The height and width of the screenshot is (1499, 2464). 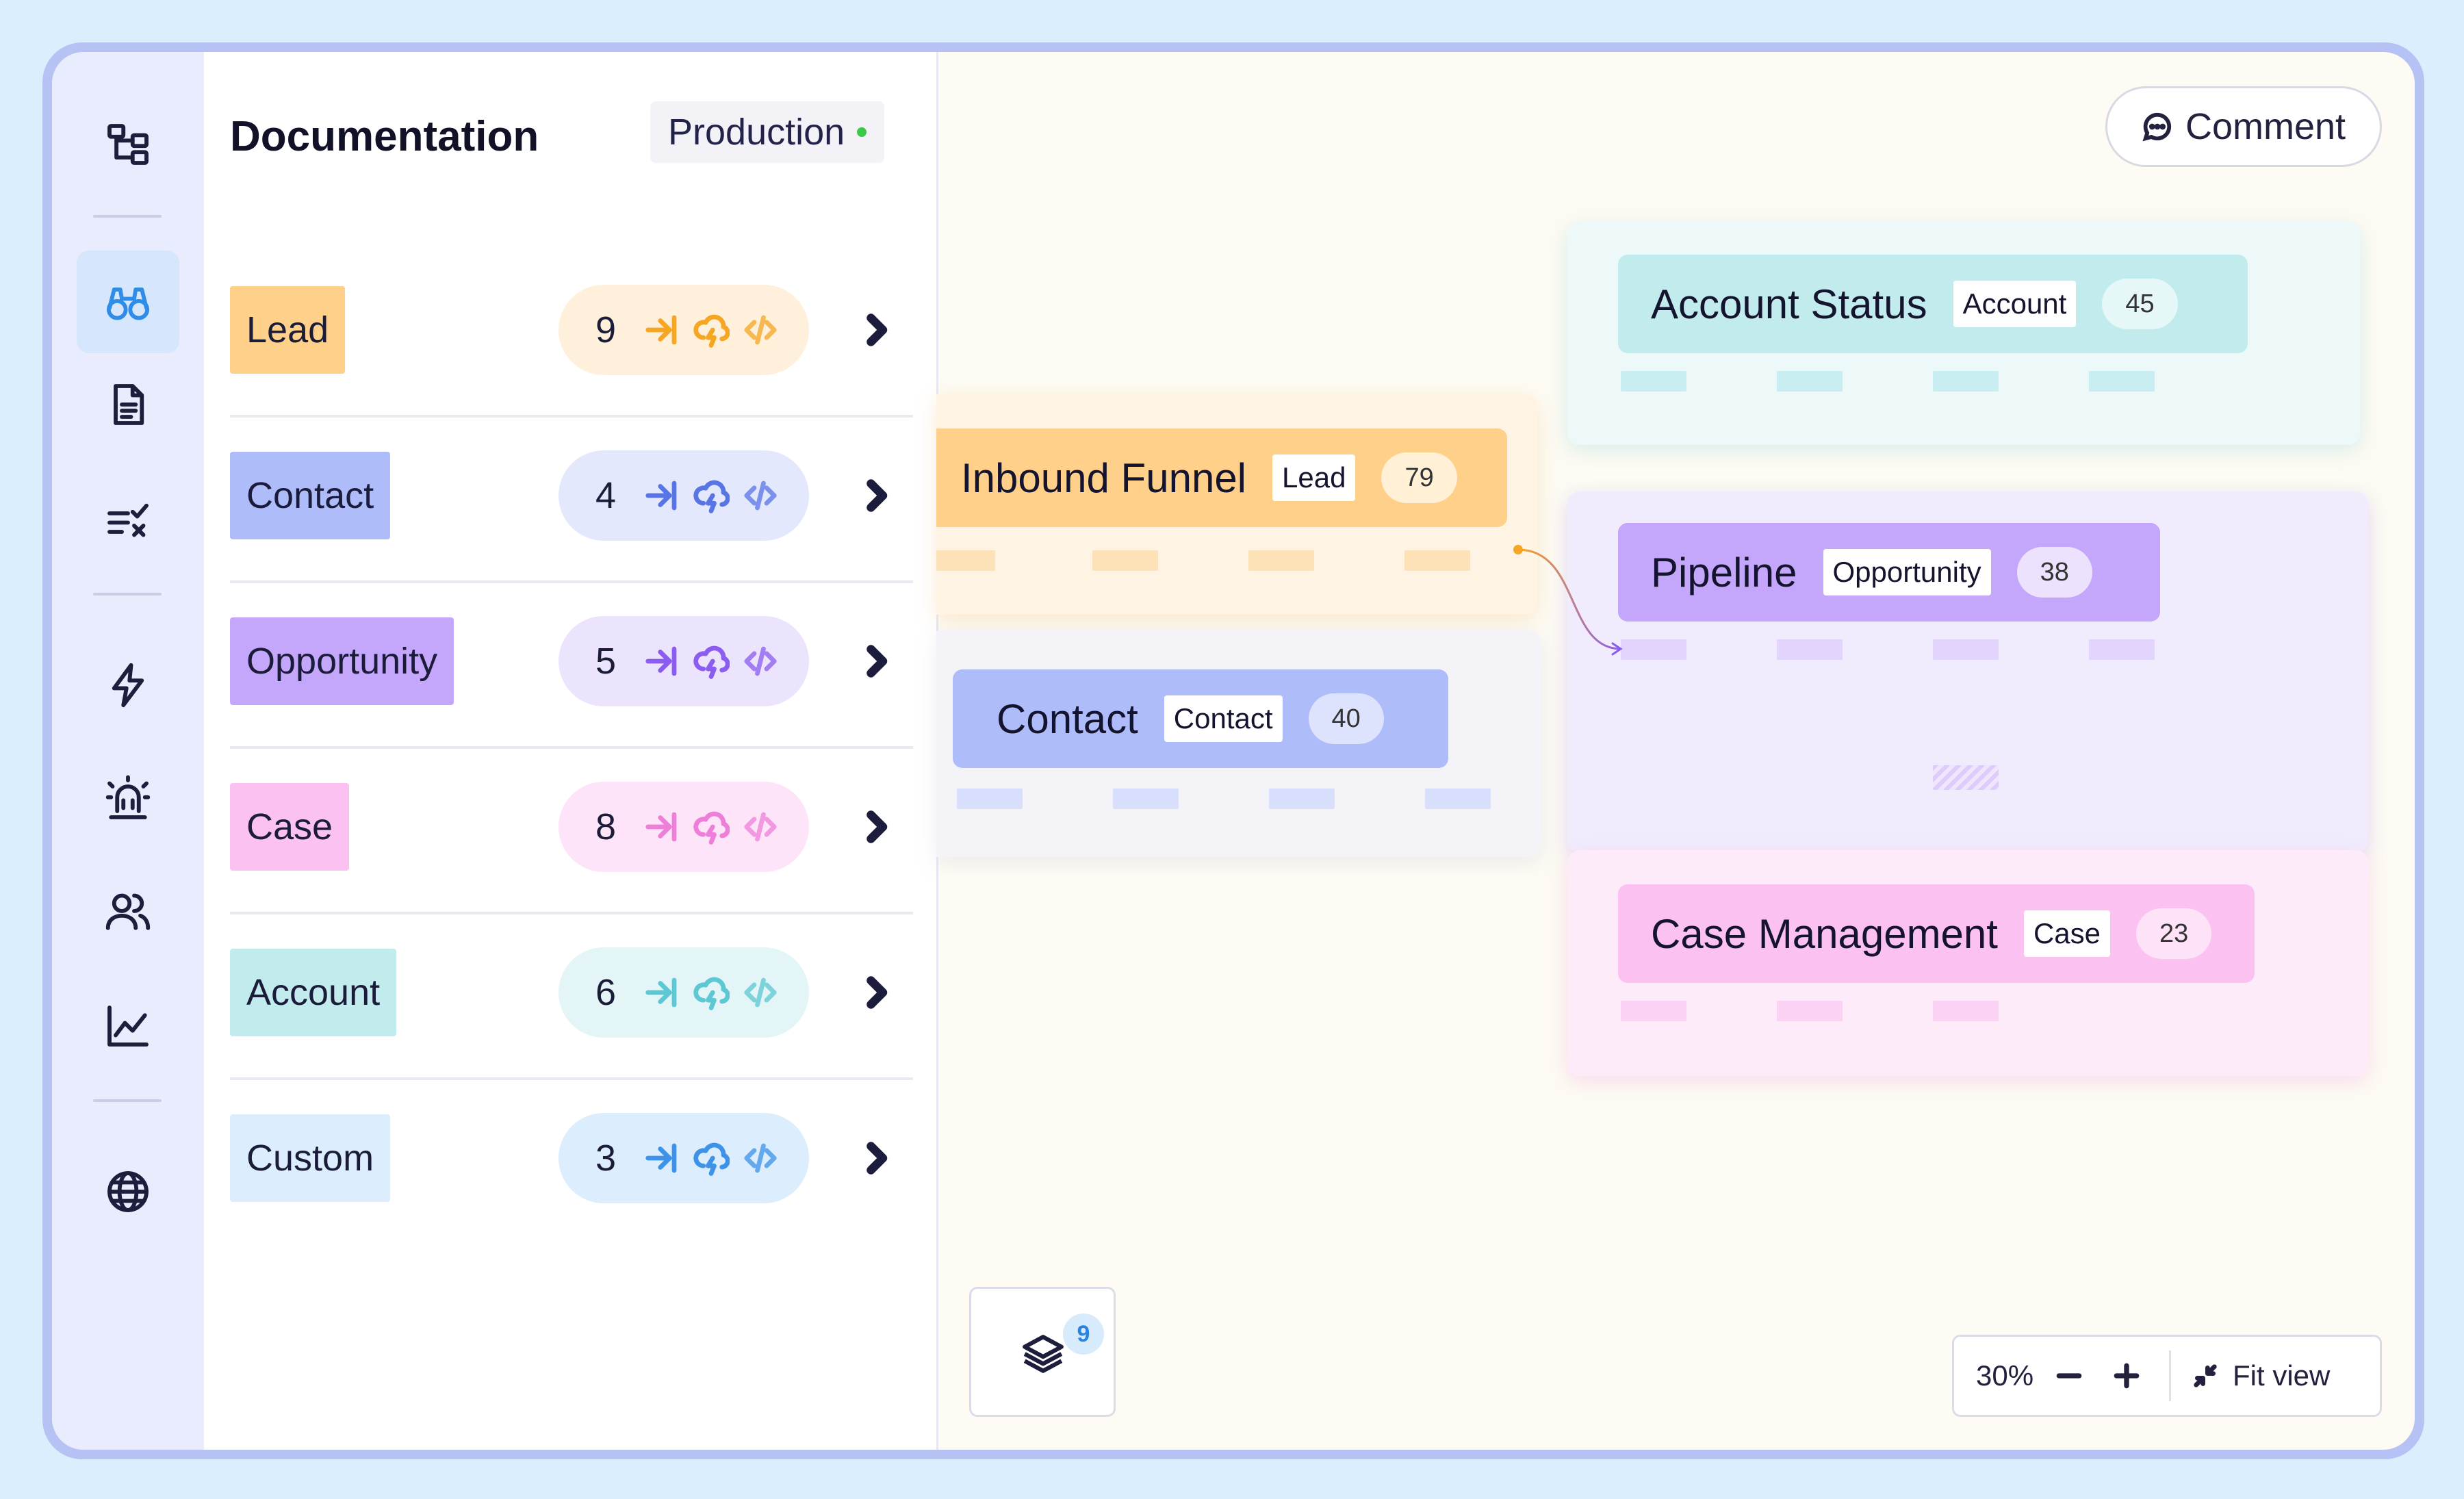 I want to click on object-count: 4, so click(x=606, y=495).